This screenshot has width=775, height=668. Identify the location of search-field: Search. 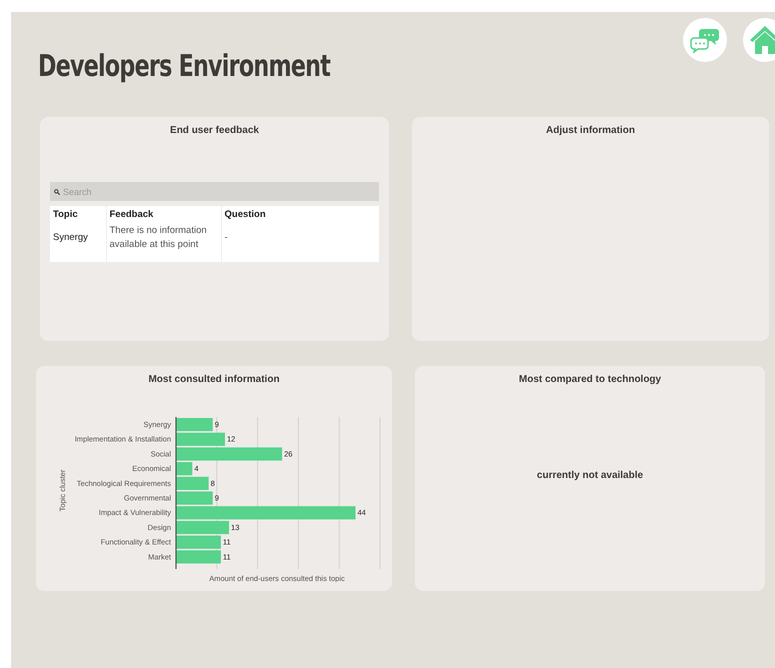
(214, 191).